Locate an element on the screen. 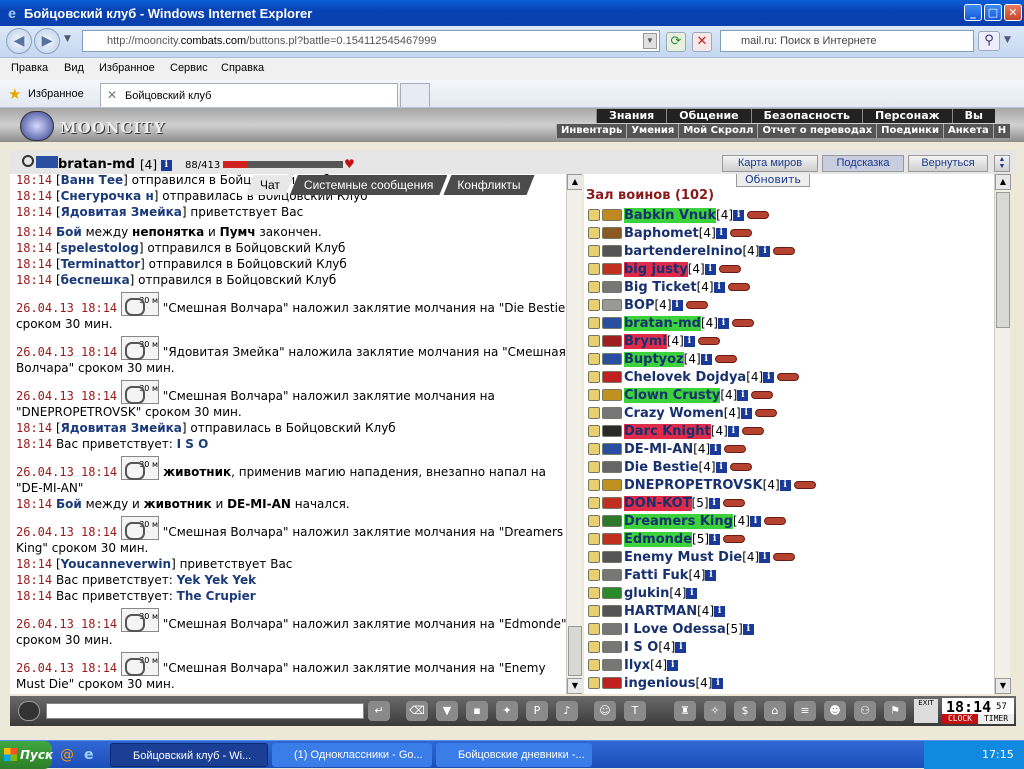  sound-icon: ♪ is located at coordinates (567, 711).